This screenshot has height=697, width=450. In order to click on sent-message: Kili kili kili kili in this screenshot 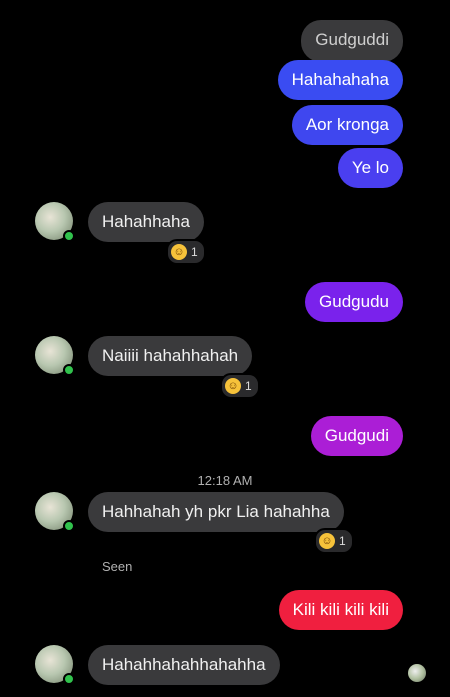, I will do `click(340, 610)`.